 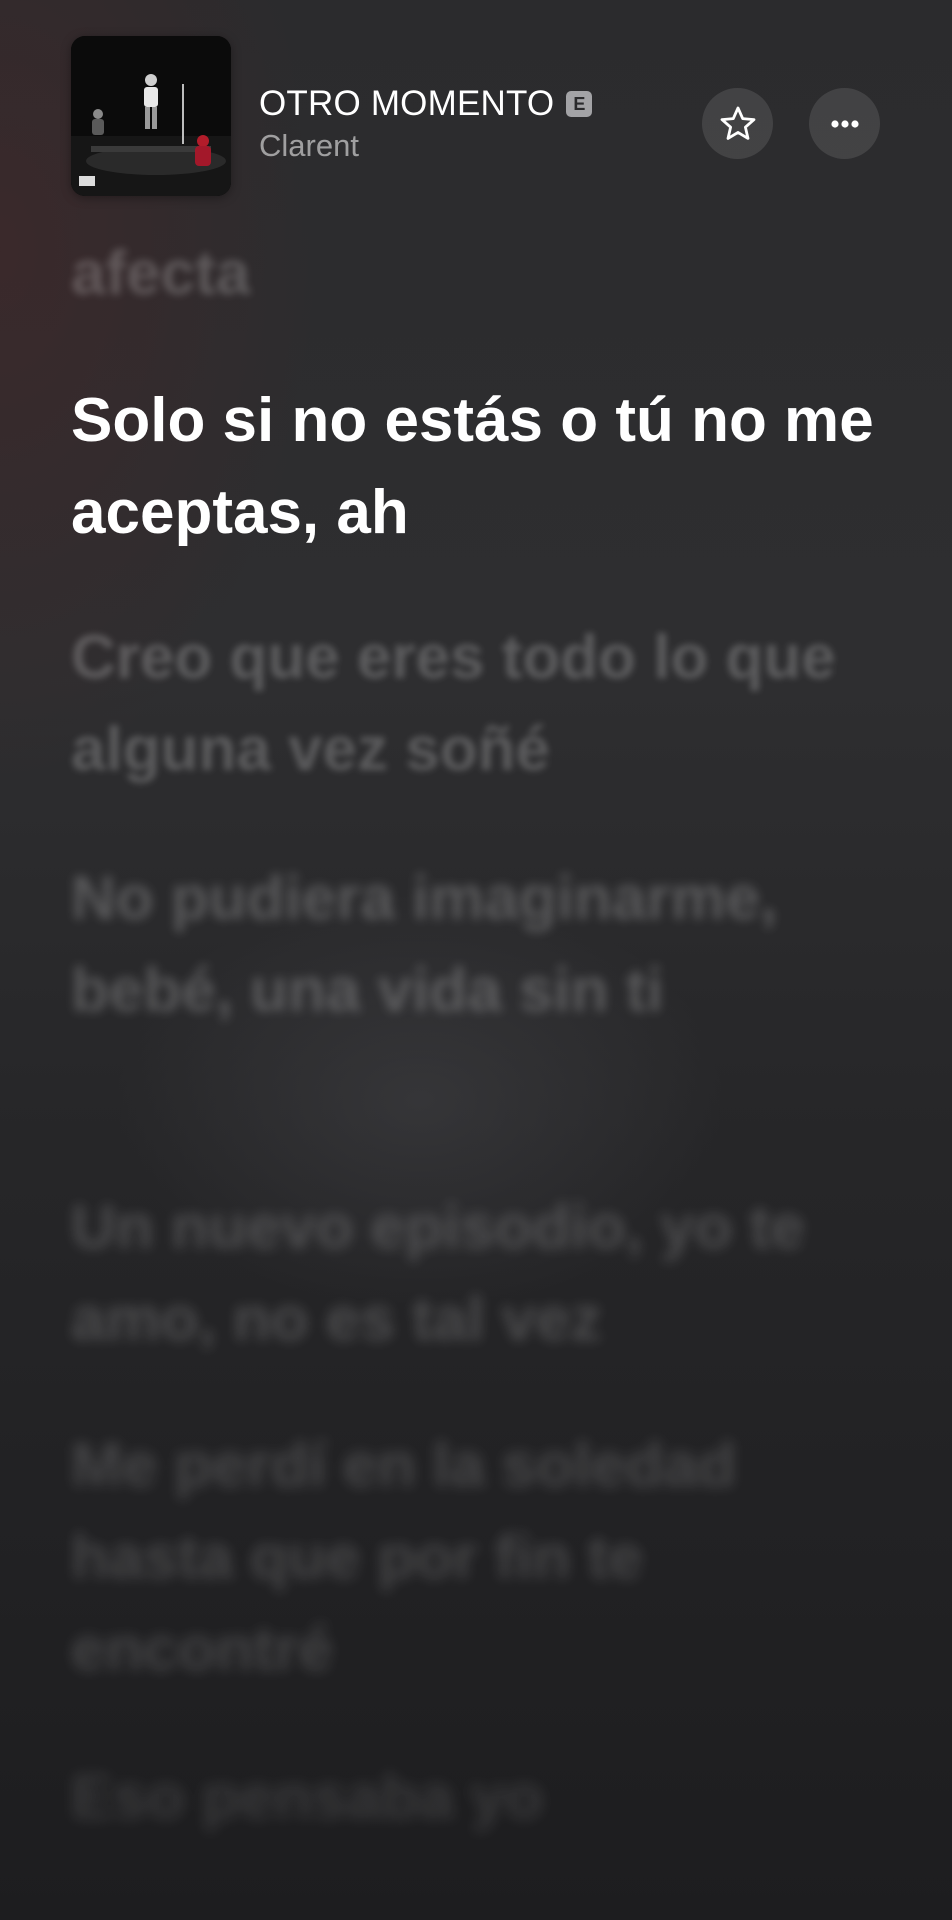 I want to click on artist-name: Clarent, so click(x=469, y=146).